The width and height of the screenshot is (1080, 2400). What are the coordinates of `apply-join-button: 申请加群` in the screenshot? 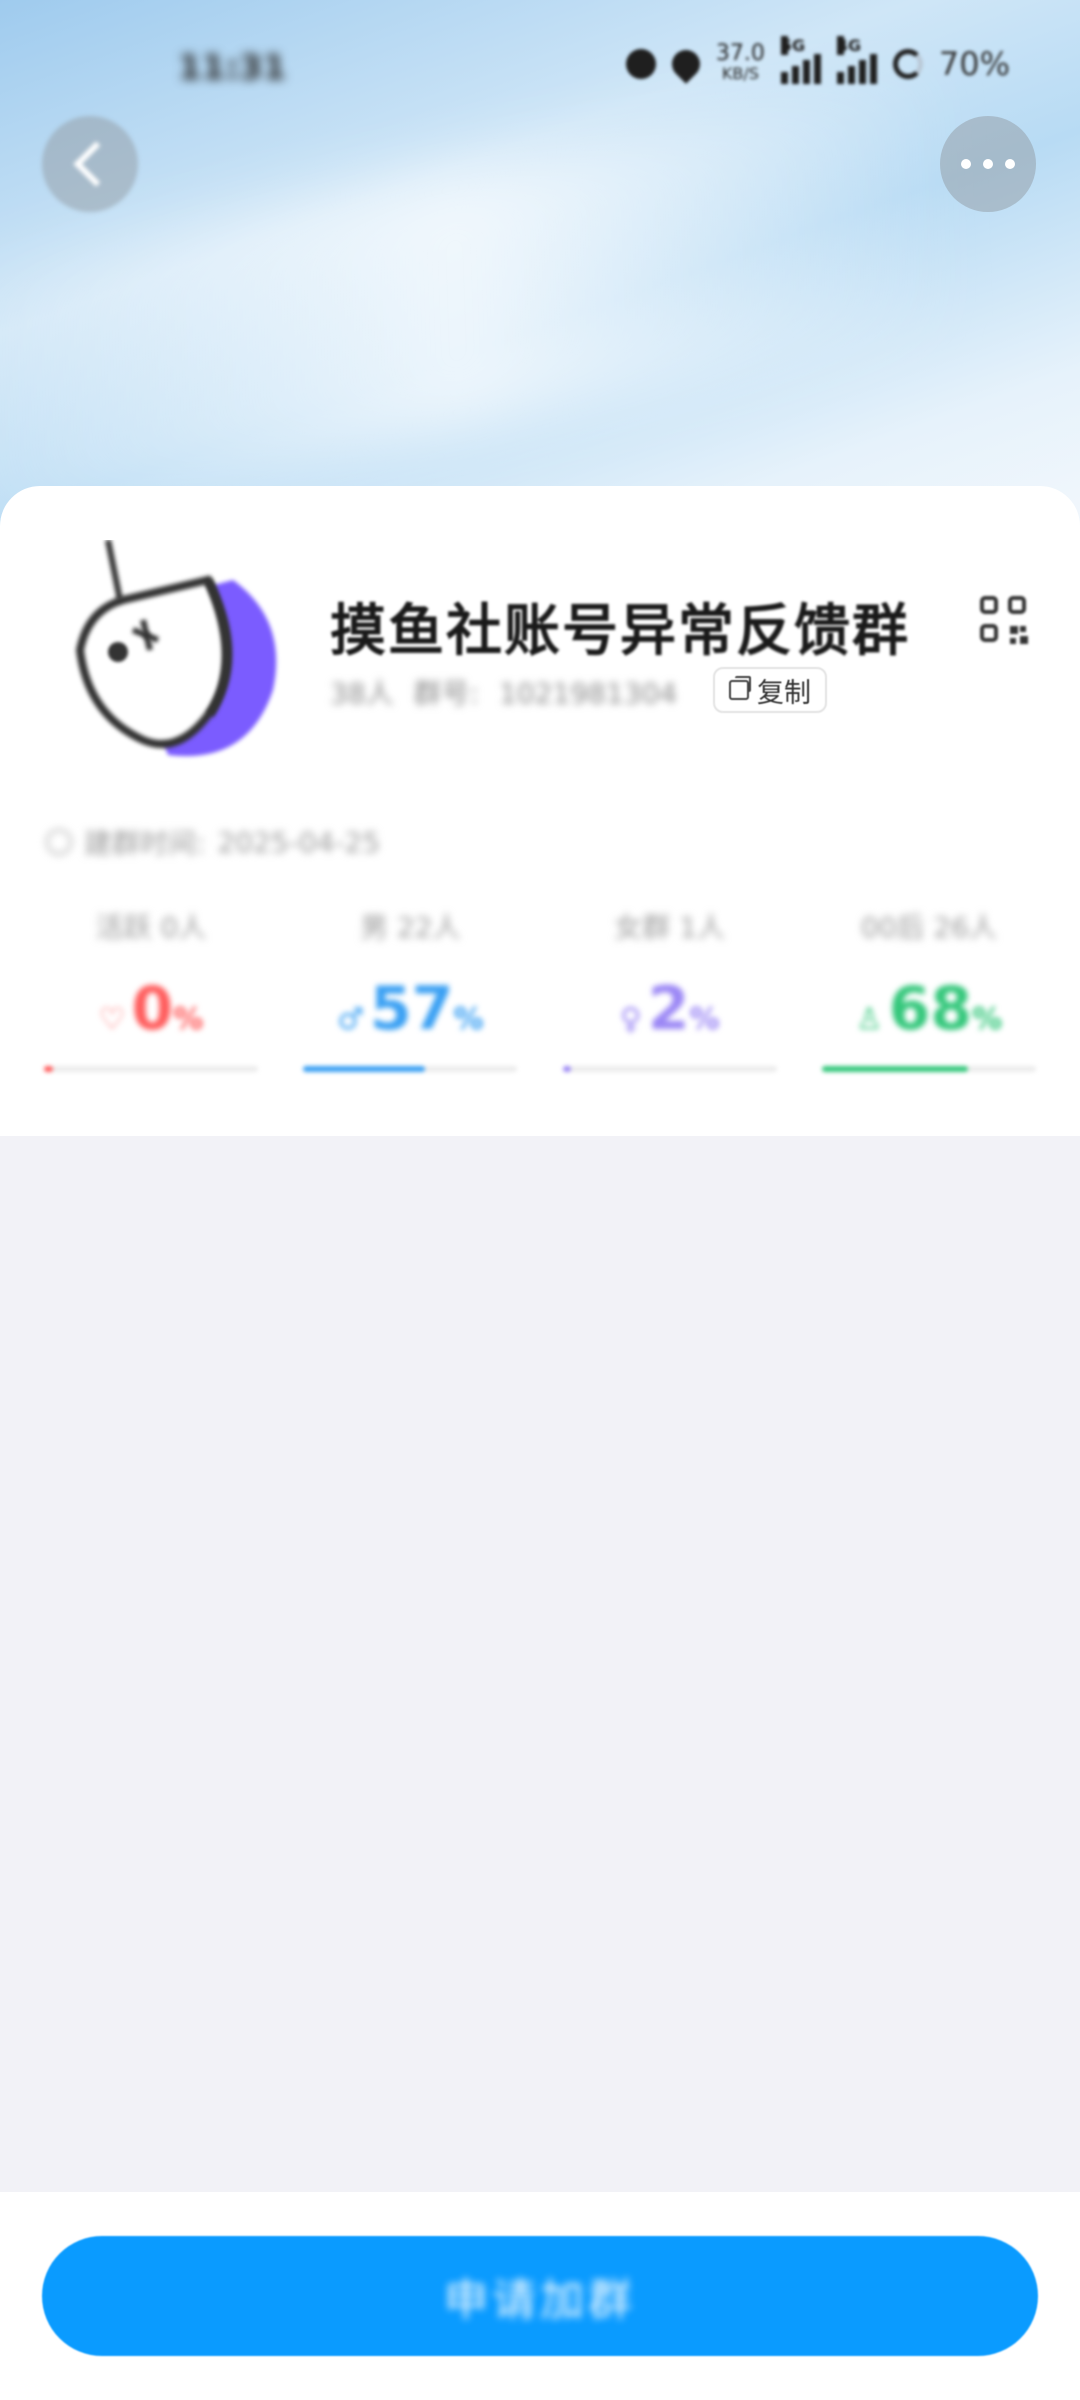 It's located at (540, 2296).